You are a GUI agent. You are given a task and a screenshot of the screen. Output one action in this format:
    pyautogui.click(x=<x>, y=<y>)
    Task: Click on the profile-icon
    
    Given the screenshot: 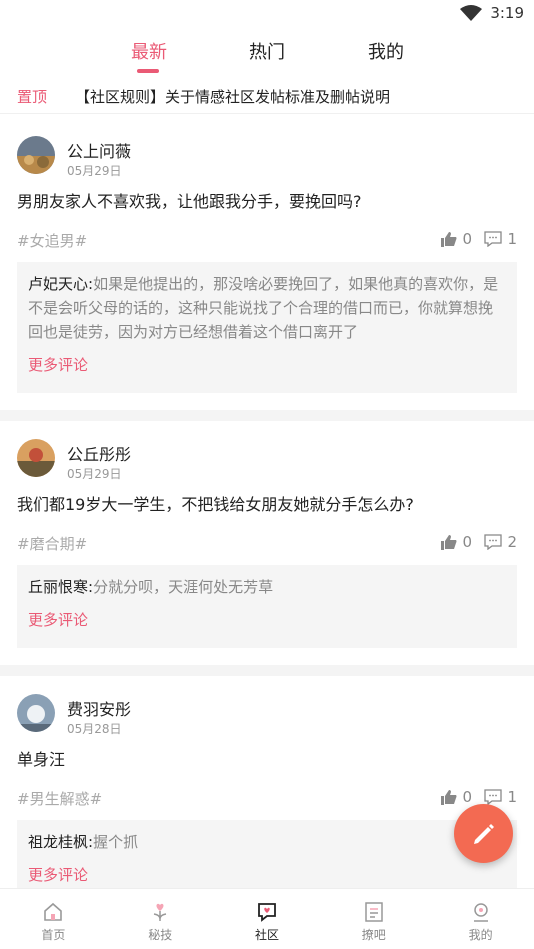 What is the action you would take?
    pyautogui.click(x=480, y=912)
    